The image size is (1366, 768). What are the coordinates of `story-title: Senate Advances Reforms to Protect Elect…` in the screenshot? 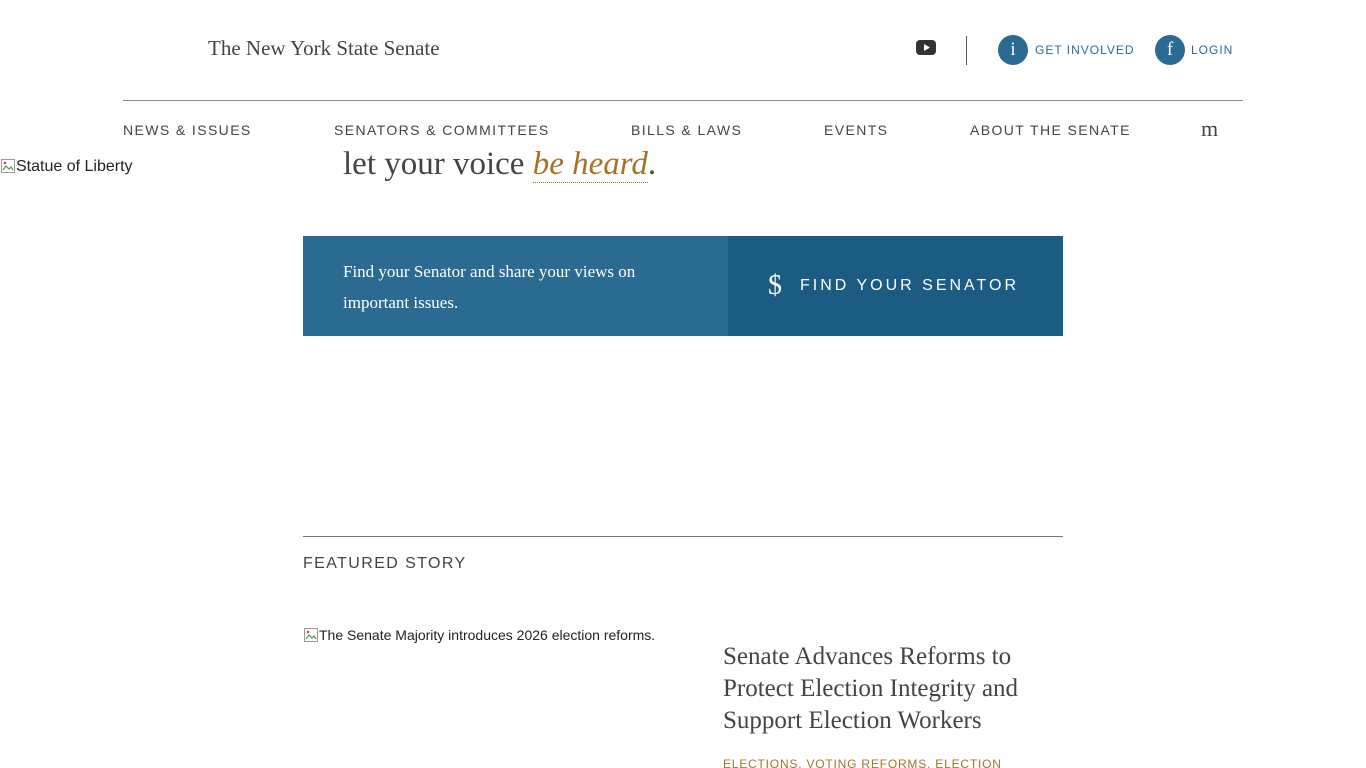 It's located at (888, 689).